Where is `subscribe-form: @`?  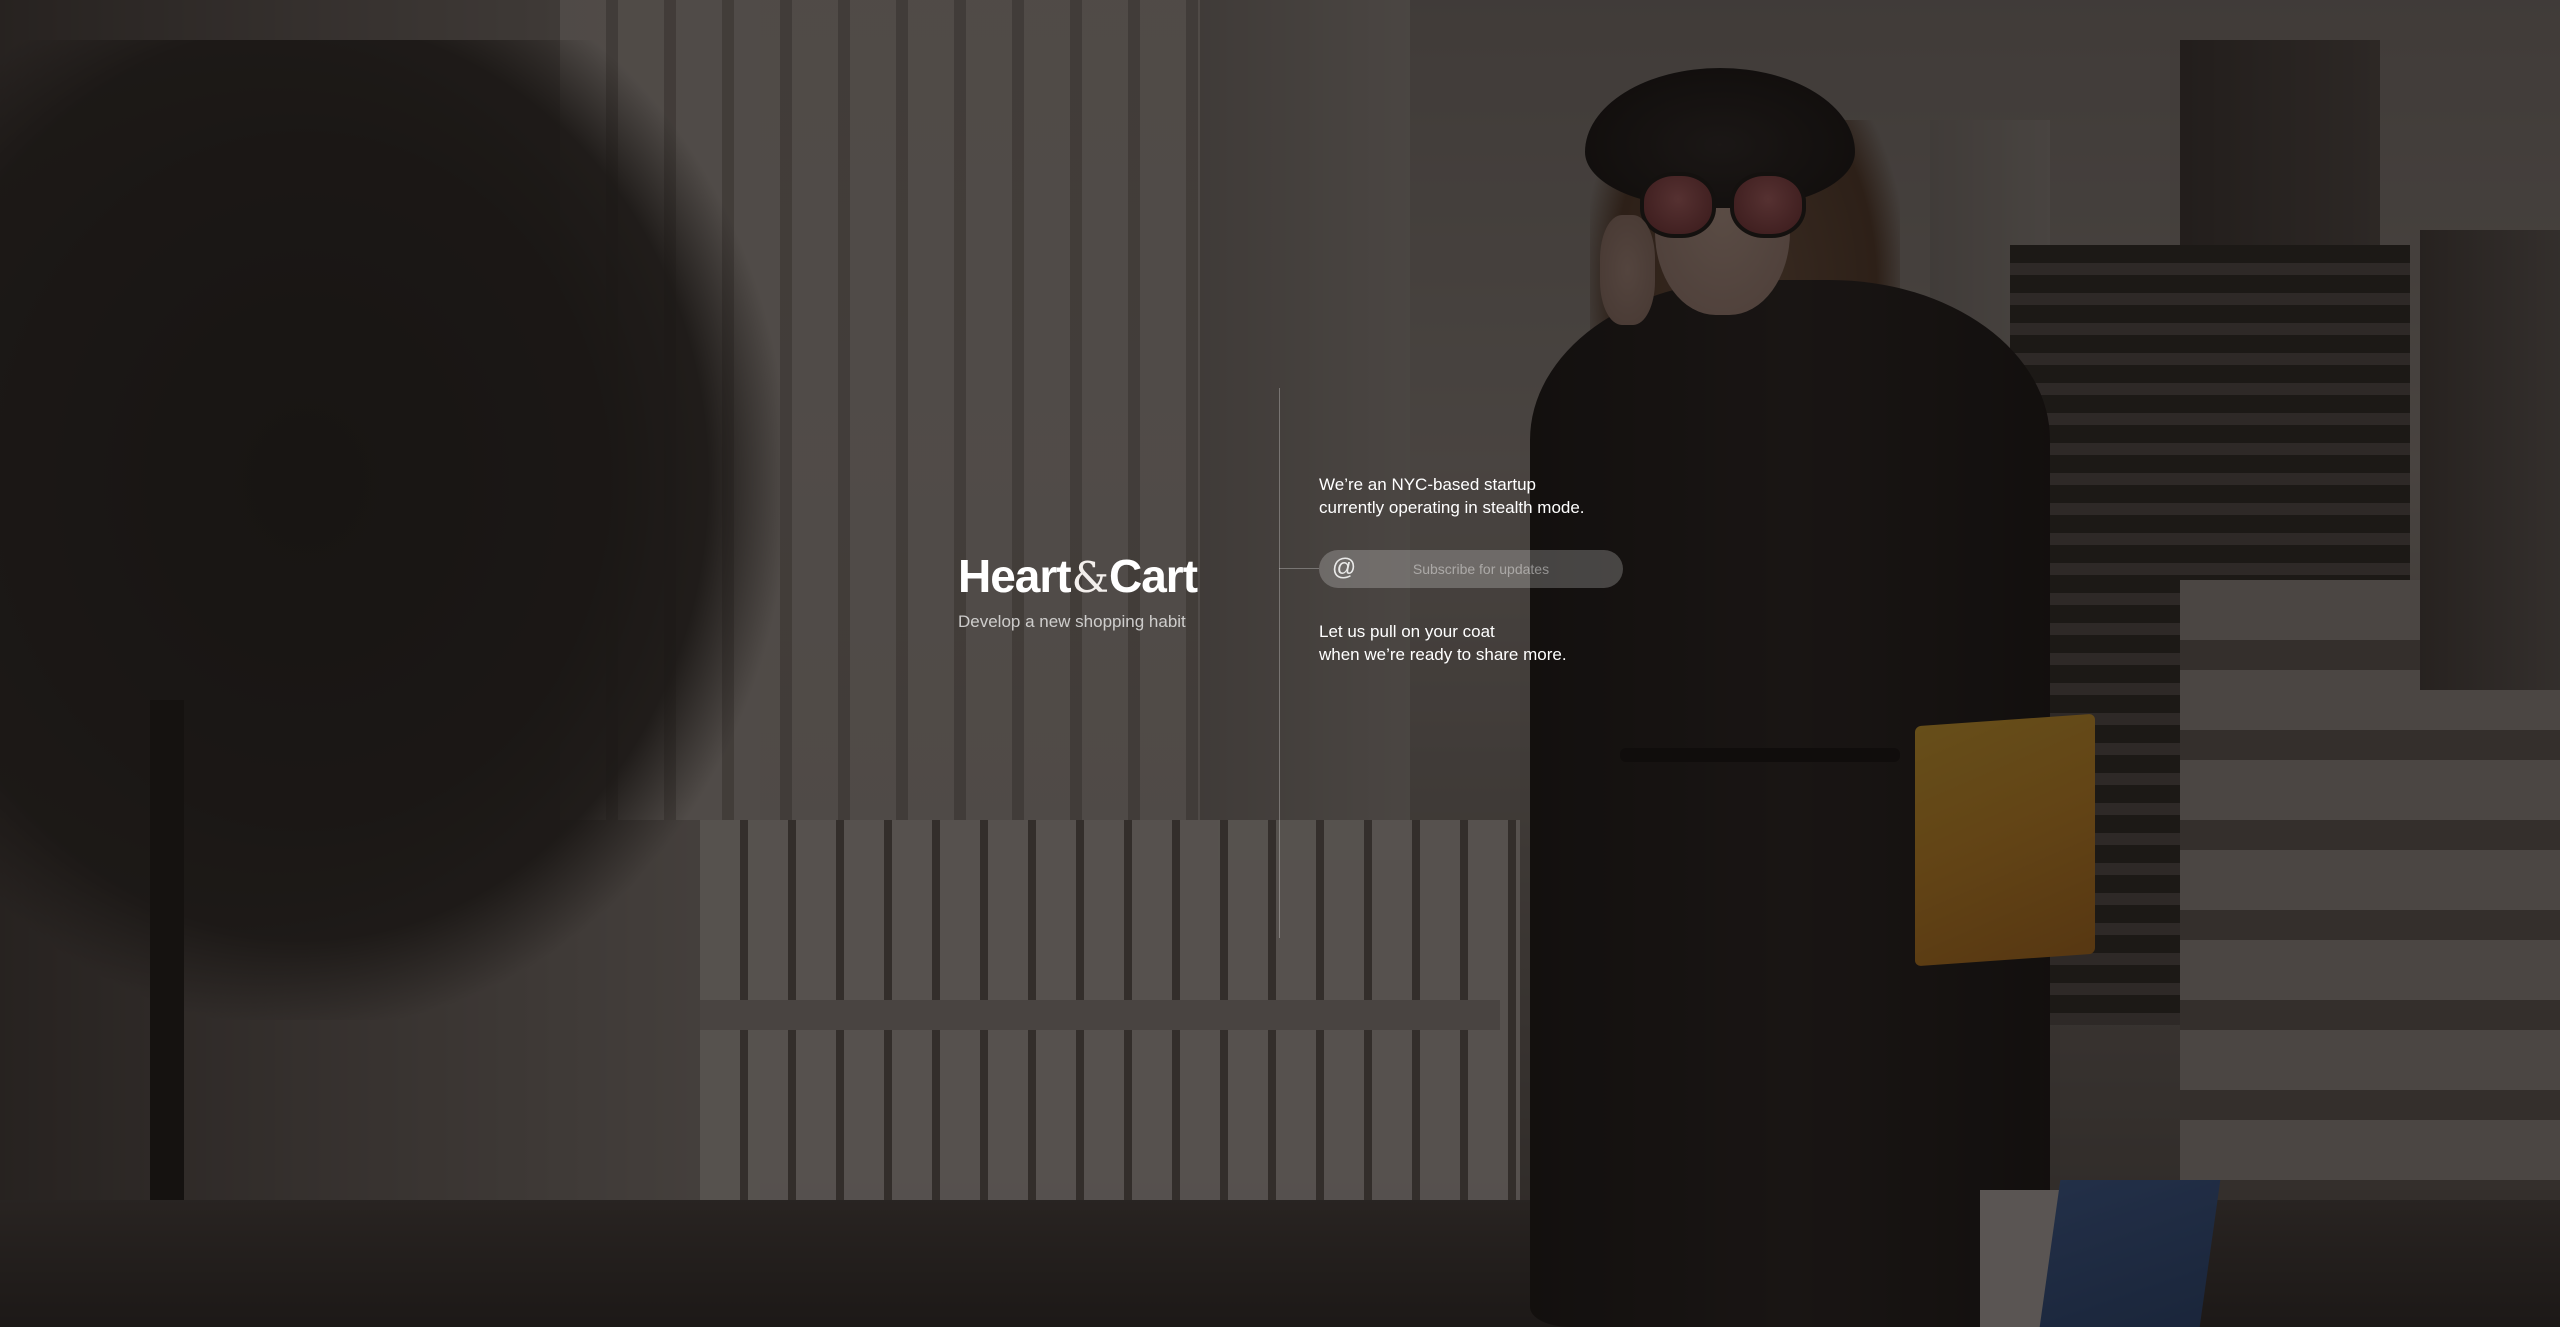
subscribe-form: @ is located at coordinates (1471, 569).